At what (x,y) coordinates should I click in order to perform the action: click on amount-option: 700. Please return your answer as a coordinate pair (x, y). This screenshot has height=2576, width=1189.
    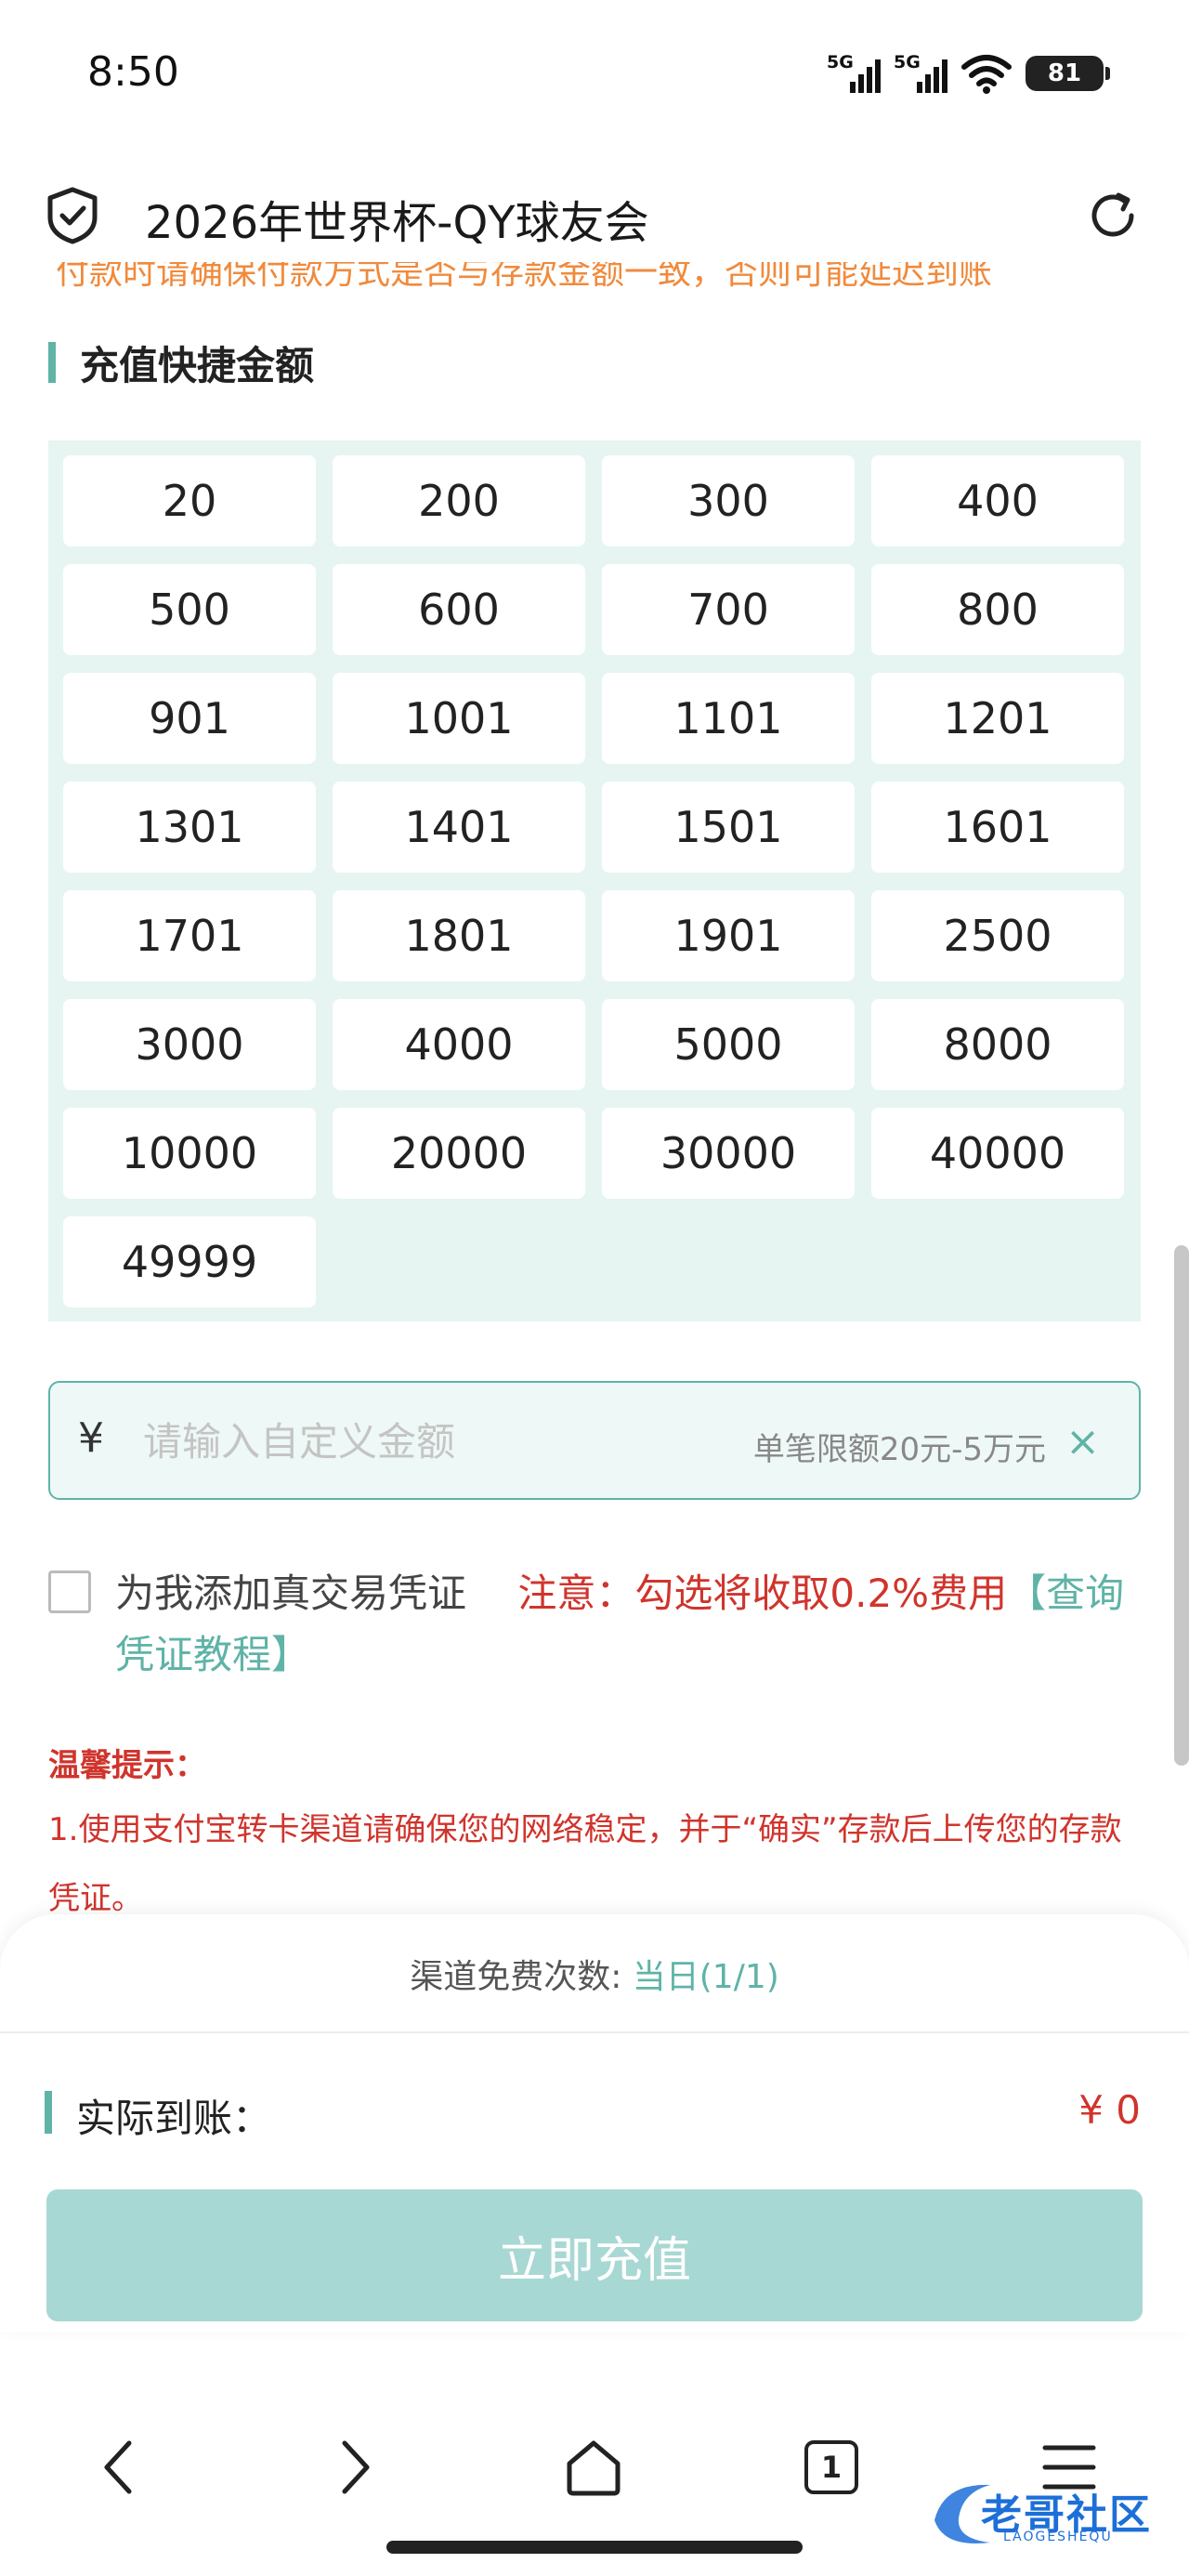
    Looking at the image, I should click on (728, 609).